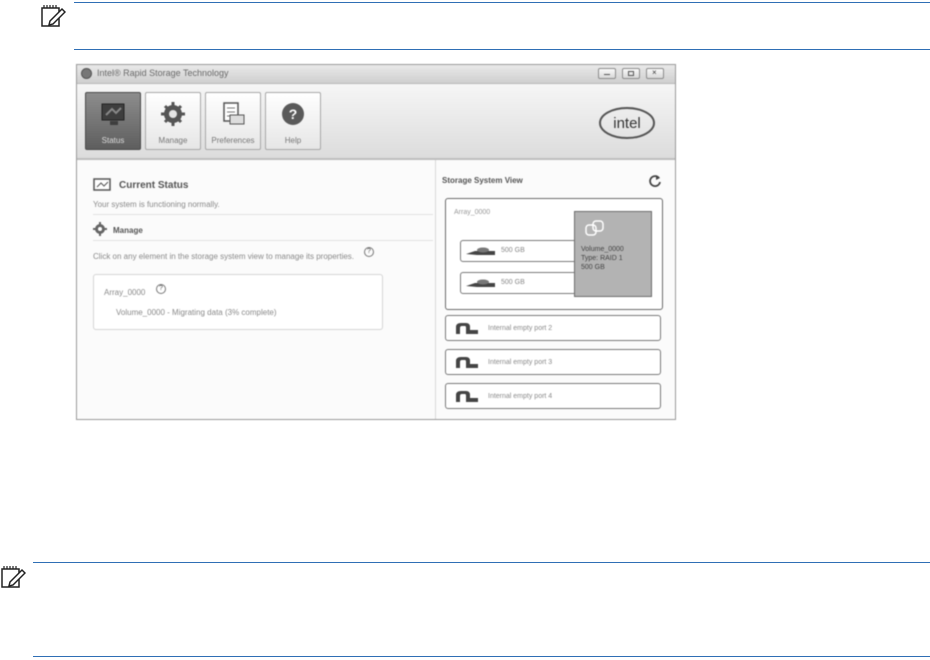  What do you see at coordinates (161, 289) in the screenshot?
I see `array-help-icon: ?` at bounding box center [161, 289].